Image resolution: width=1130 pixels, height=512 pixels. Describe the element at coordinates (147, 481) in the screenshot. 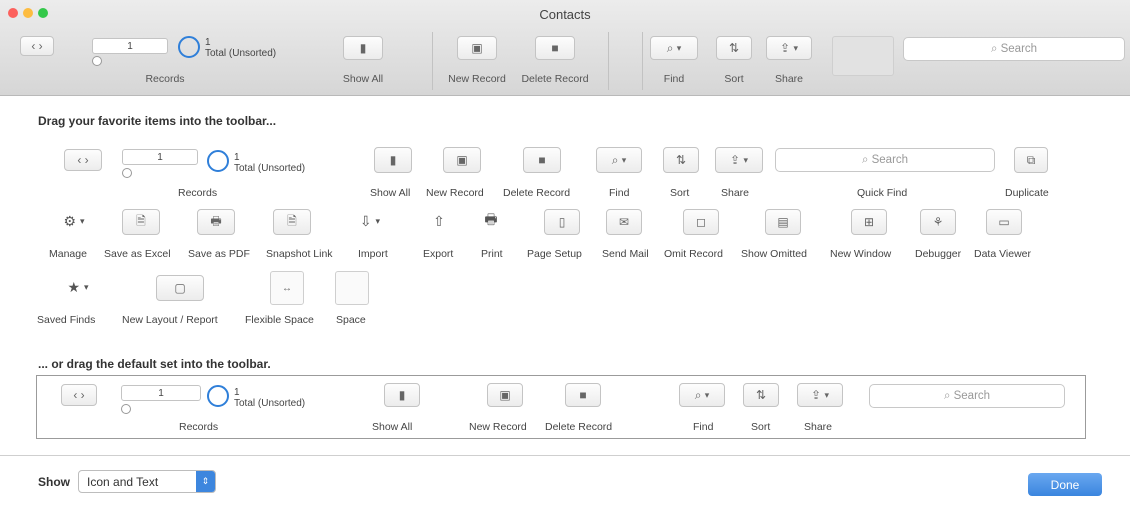

I see `show-popup: Icon and Text ⇕` at that location.